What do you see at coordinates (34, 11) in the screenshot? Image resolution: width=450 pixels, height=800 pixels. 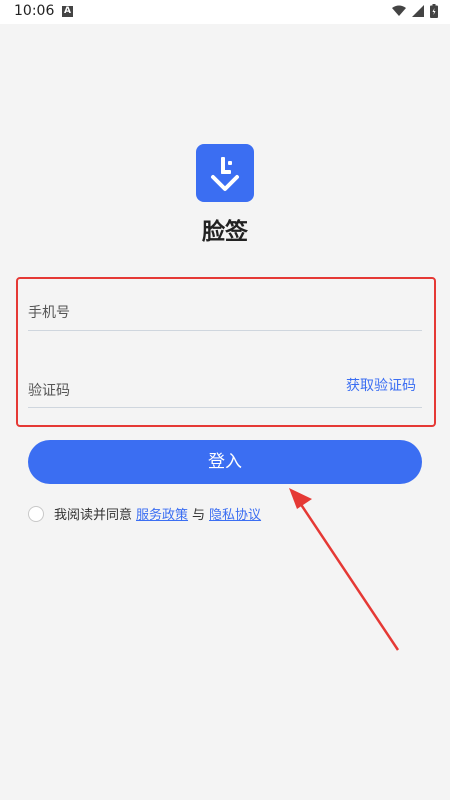 I see `status-time: 10:06` at bounding box center [34, 11].